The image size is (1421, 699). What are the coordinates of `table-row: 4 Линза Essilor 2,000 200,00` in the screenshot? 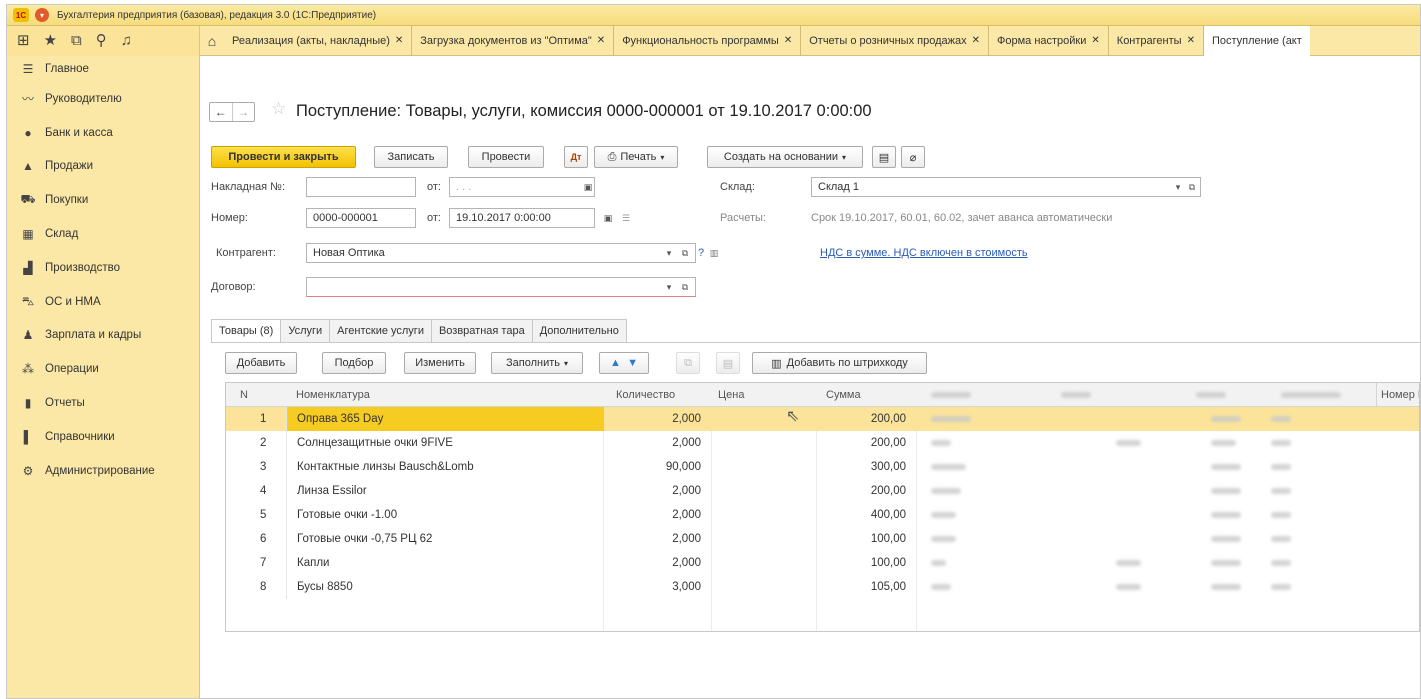 It's located at (822, 491).